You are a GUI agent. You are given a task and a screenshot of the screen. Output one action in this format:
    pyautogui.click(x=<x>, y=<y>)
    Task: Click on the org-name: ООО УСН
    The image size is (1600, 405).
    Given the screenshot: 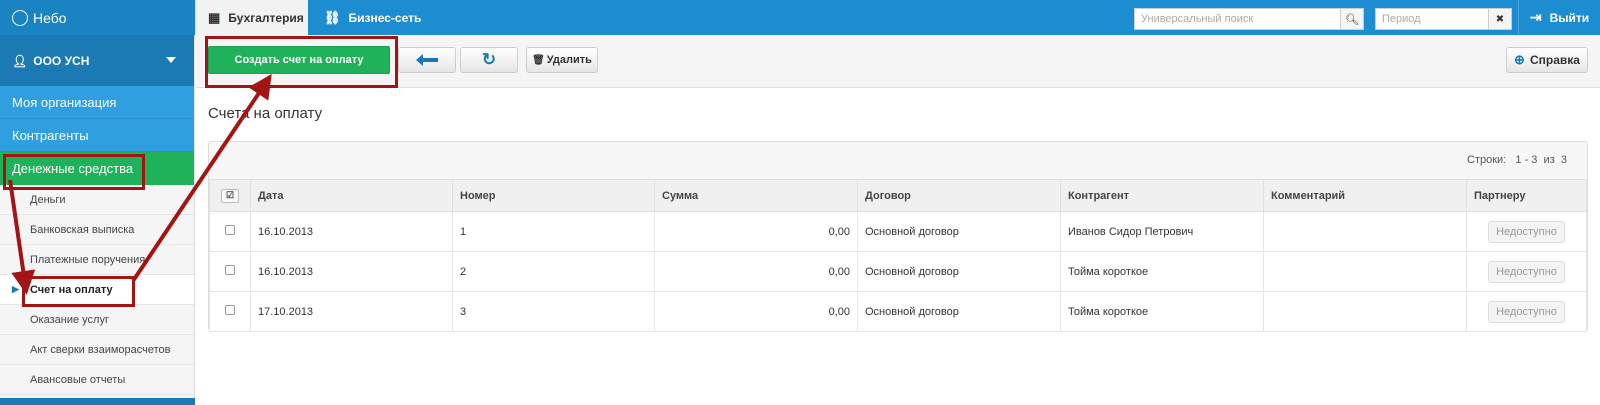 What is the action you would take?
    pyautogui.click(x=61, y=60)
    